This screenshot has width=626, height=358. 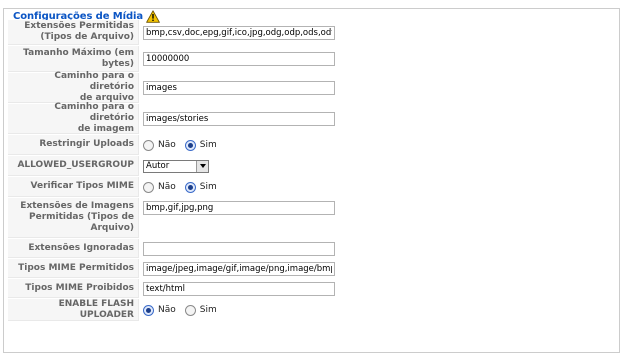 I want to click on allowed-extensions-input, so click(x=239, y=32).